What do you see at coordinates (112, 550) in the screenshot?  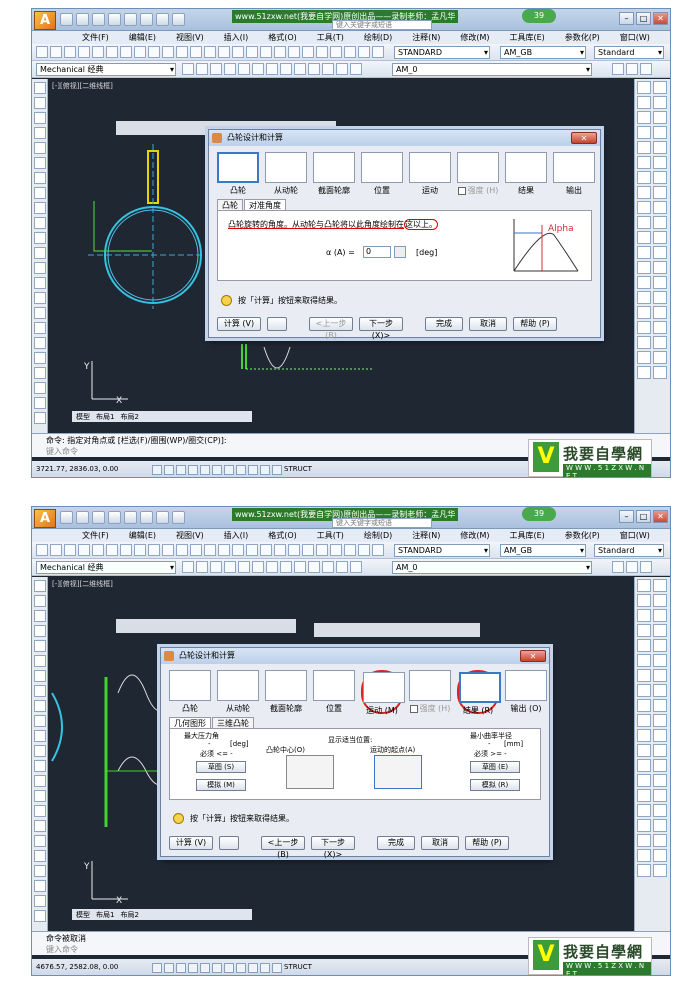 I see `publish-icon` at bounding box center [112, 550].